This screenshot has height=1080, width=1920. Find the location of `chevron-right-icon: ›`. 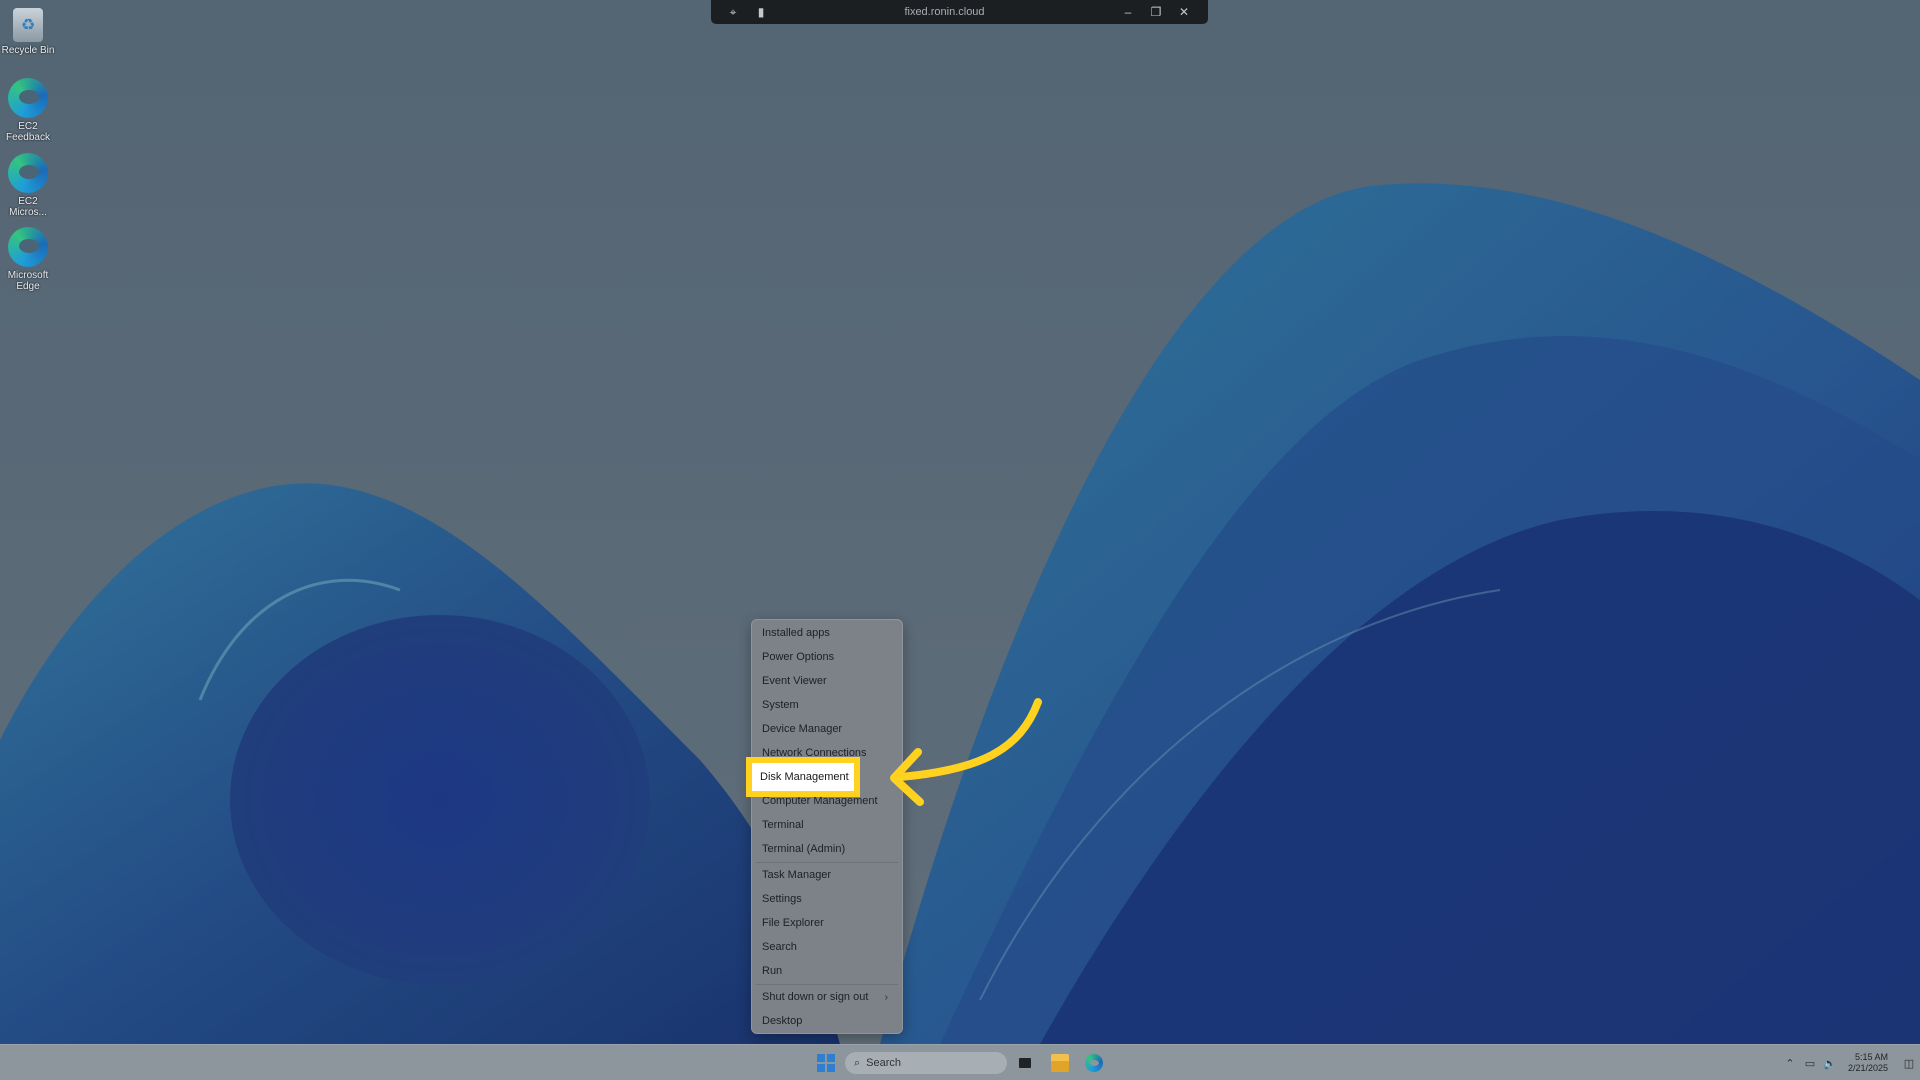

chevron-right-icon: › is located at coordinates (886, 997).